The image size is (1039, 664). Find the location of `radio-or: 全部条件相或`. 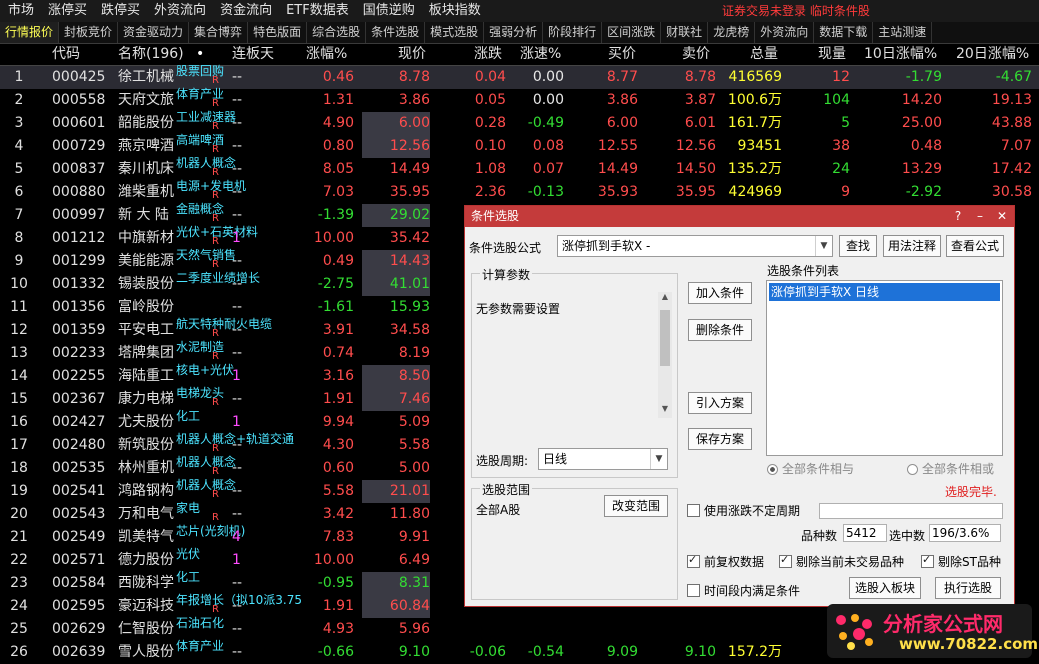

radio-or: 全部条件相或 is located at coordinates (950, 468).